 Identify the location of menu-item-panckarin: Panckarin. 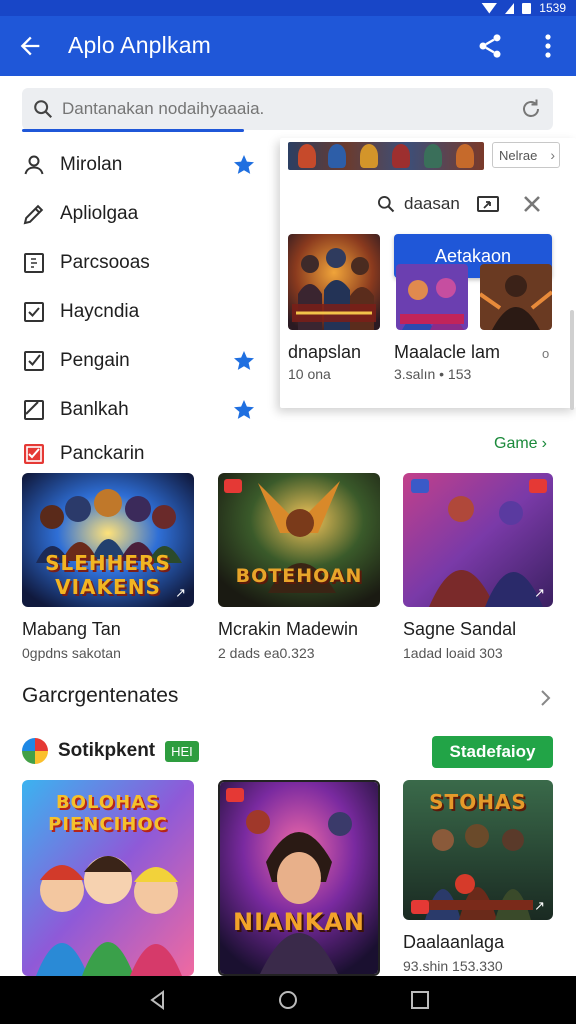
(140, 454).